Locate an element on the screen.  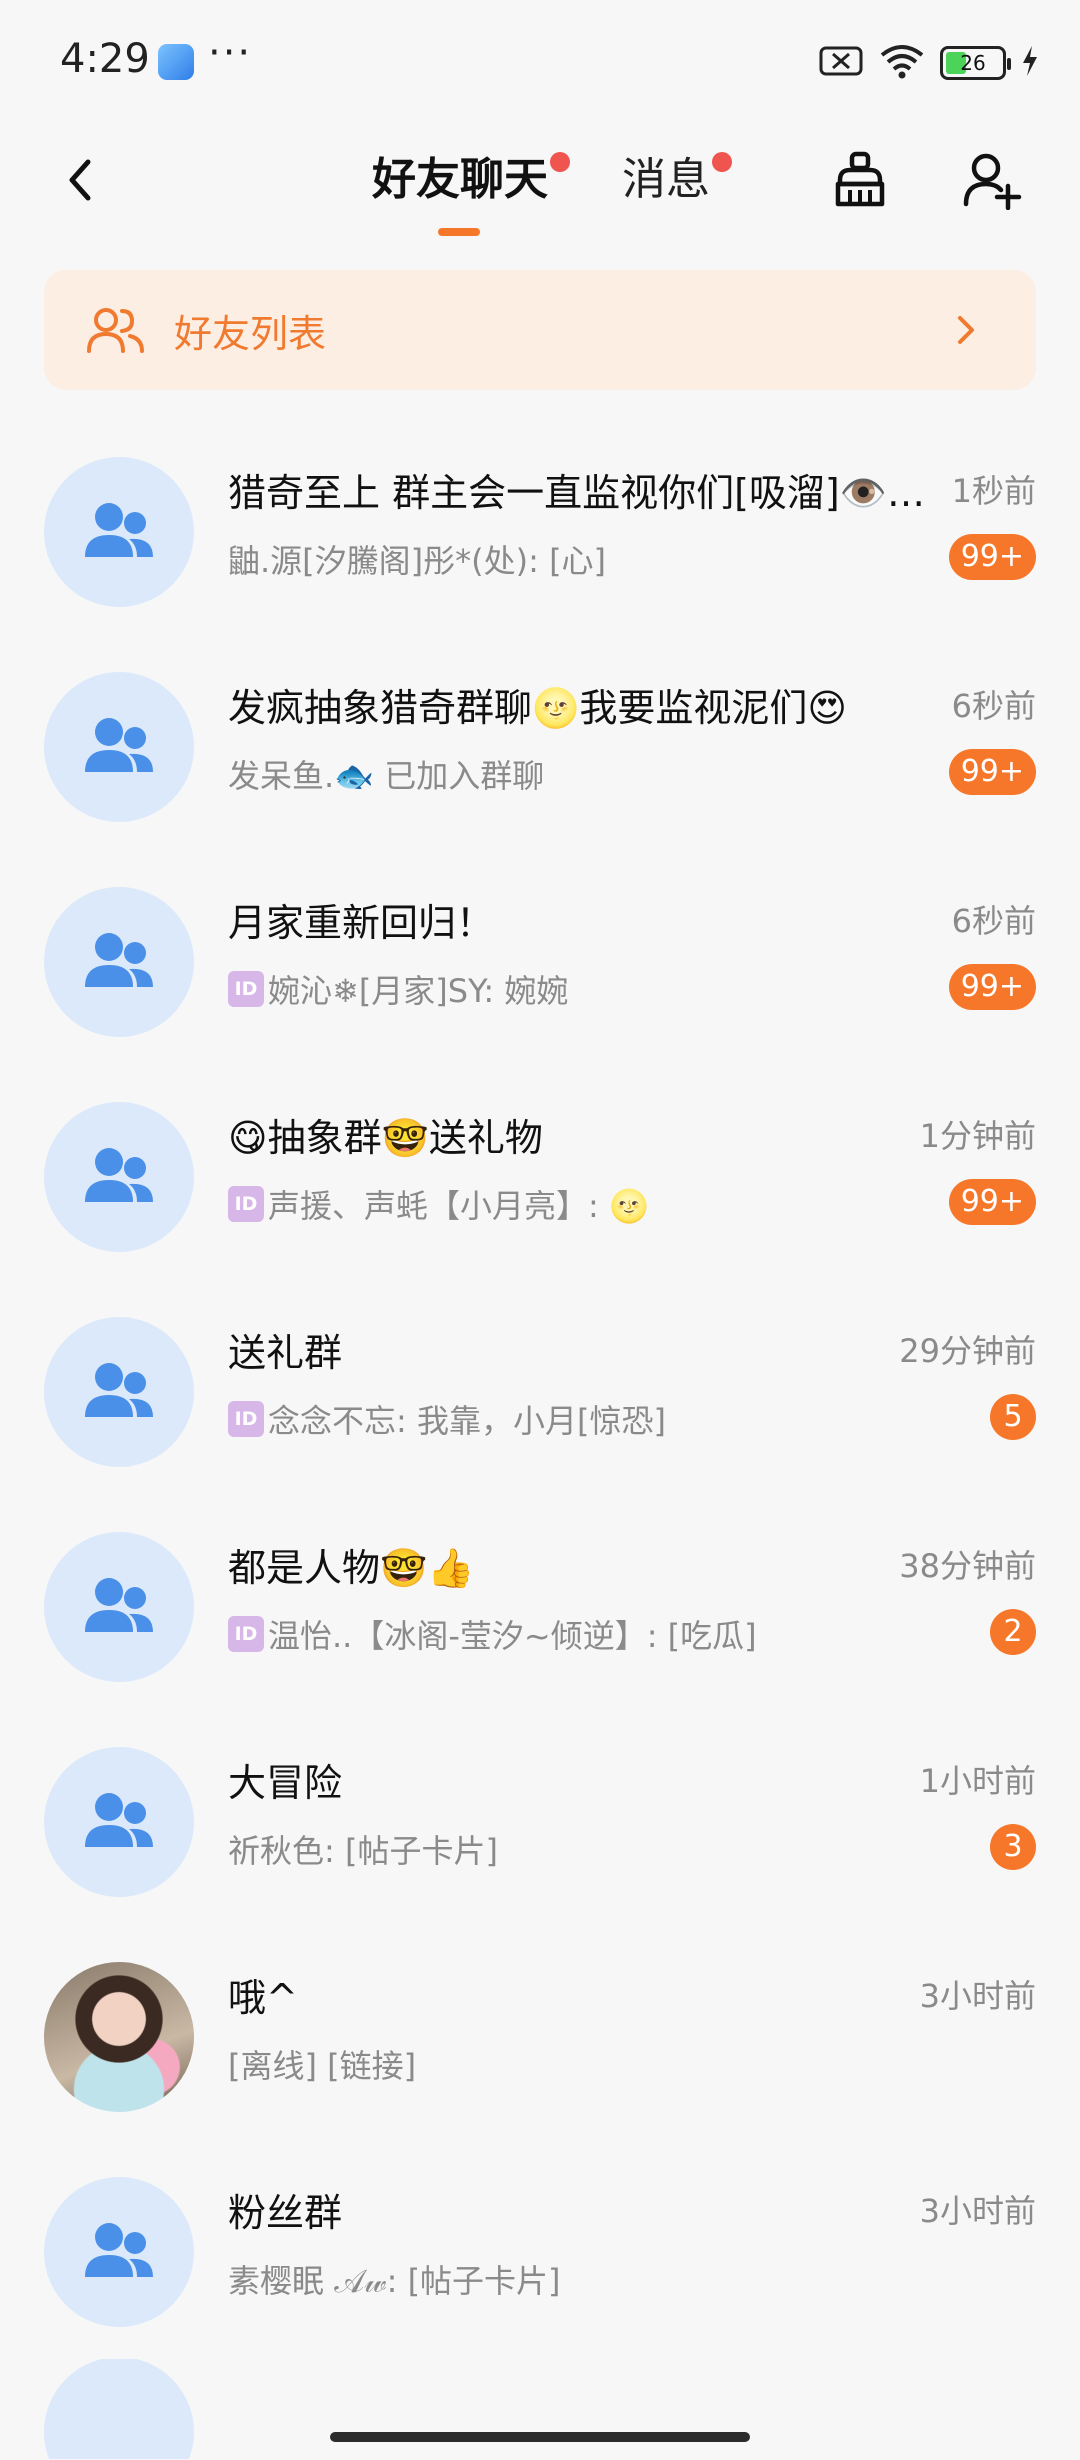
add-friend-button is located at coordinates (992, 180).